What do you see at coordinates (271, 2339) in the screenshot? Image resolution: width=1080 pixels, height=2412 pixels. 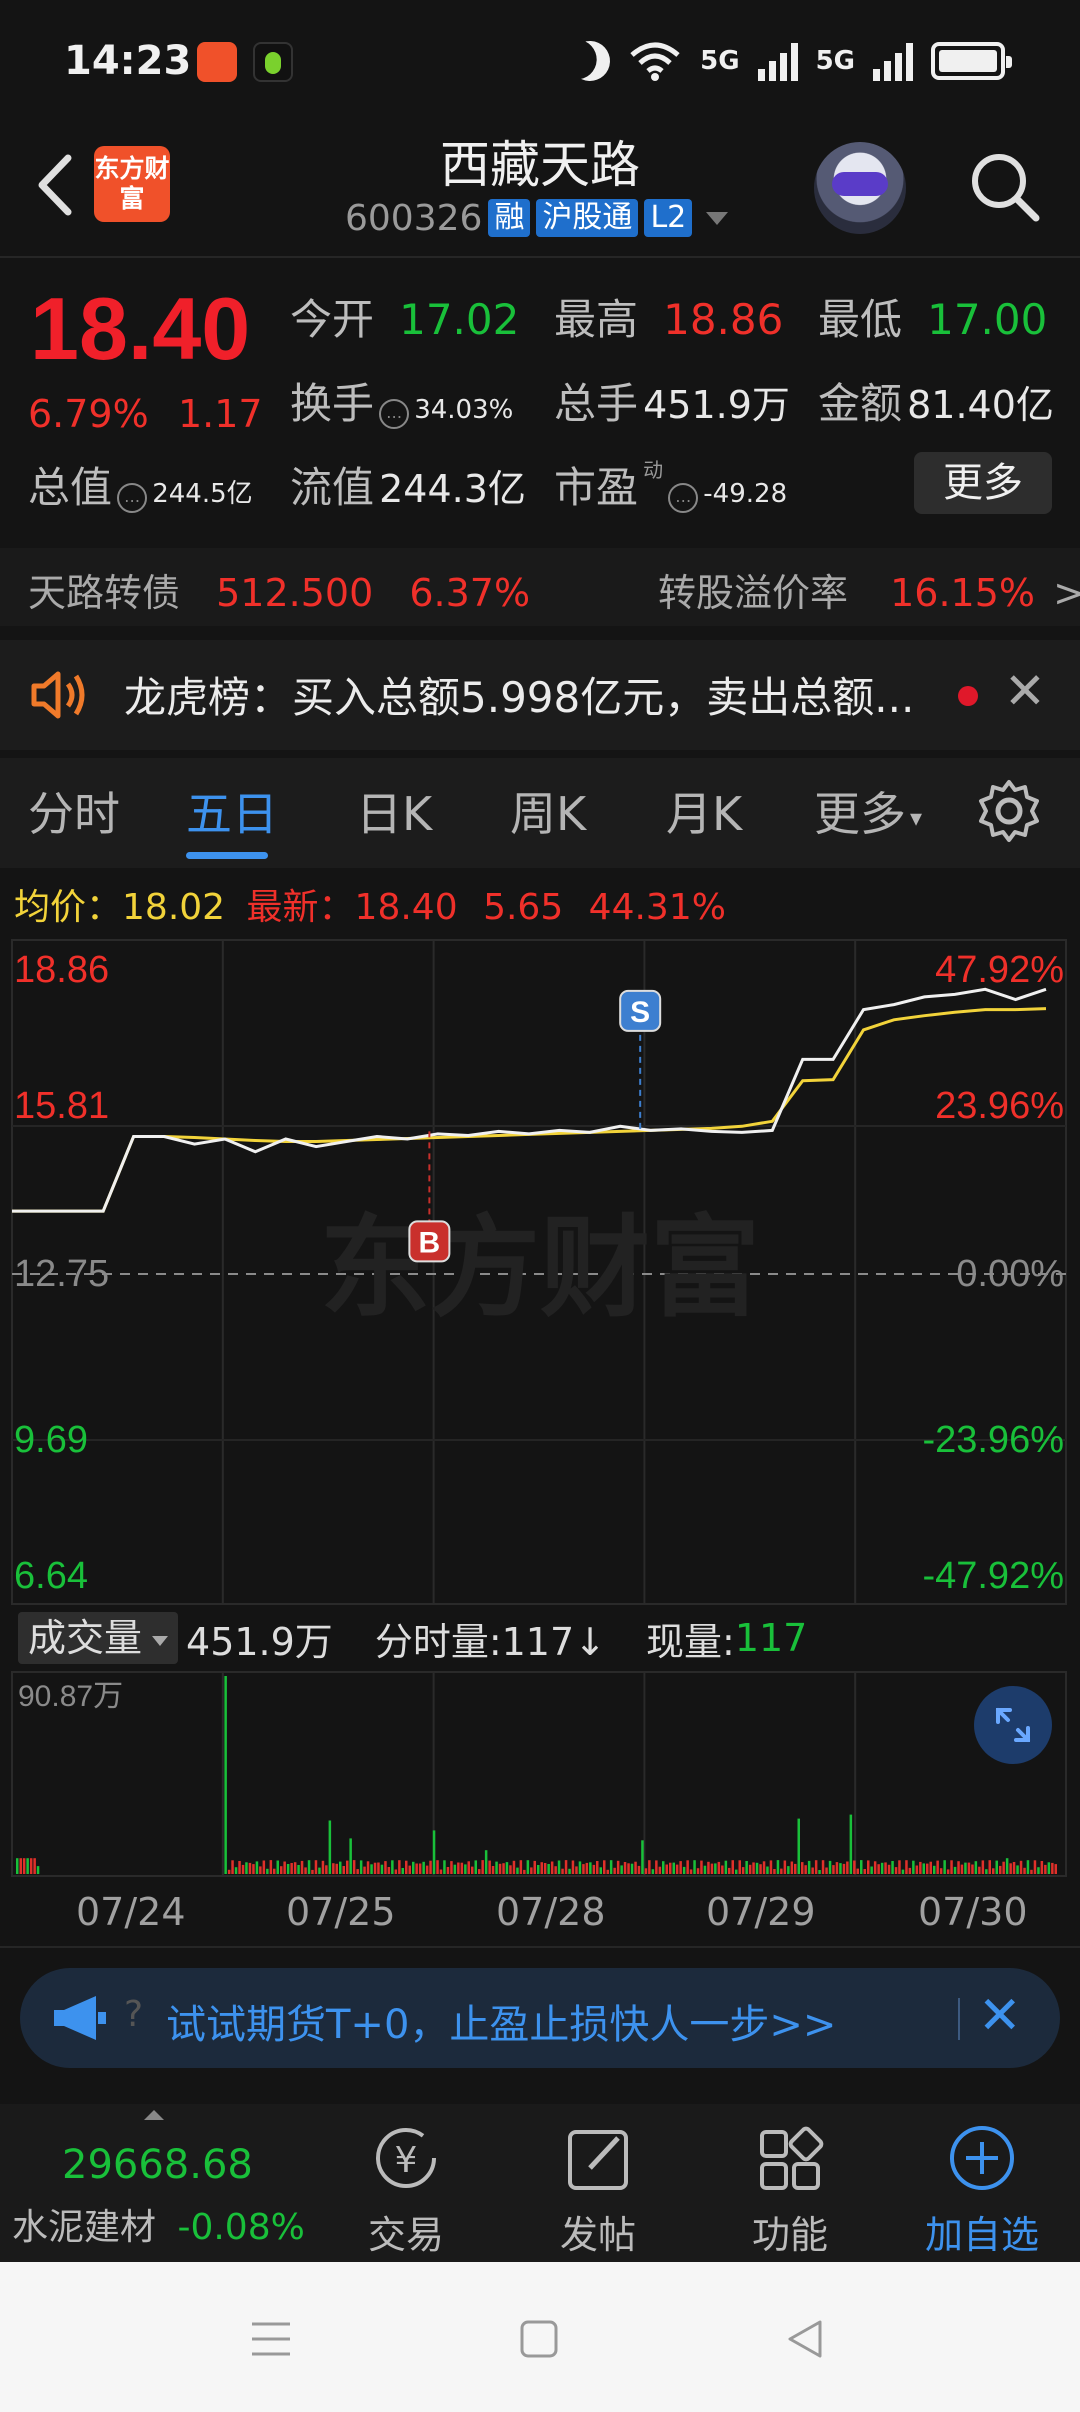 I see `menu-icon` at bounding box center [271, 2339].